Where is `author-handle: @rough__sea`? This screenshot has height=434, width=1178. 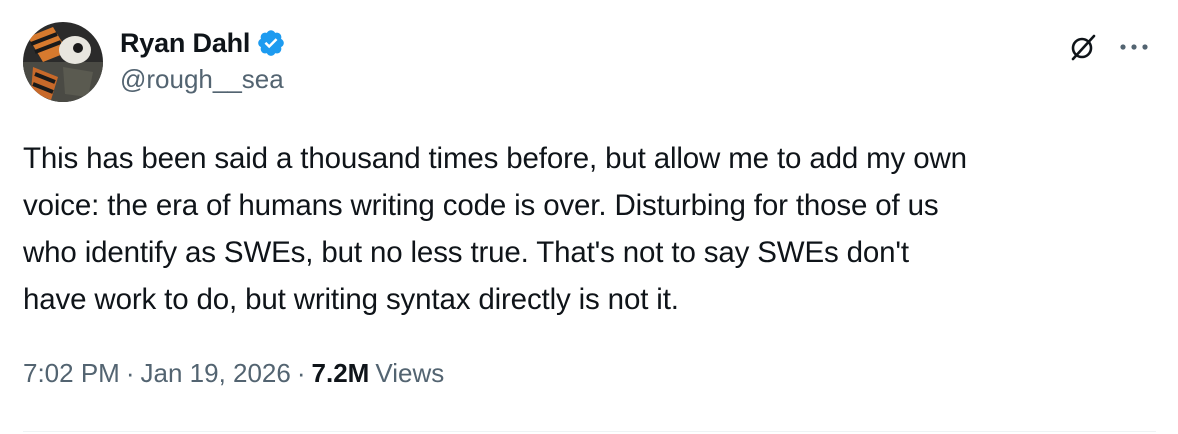
author-handle: @rough__sea is located at coordinates (202, 79).